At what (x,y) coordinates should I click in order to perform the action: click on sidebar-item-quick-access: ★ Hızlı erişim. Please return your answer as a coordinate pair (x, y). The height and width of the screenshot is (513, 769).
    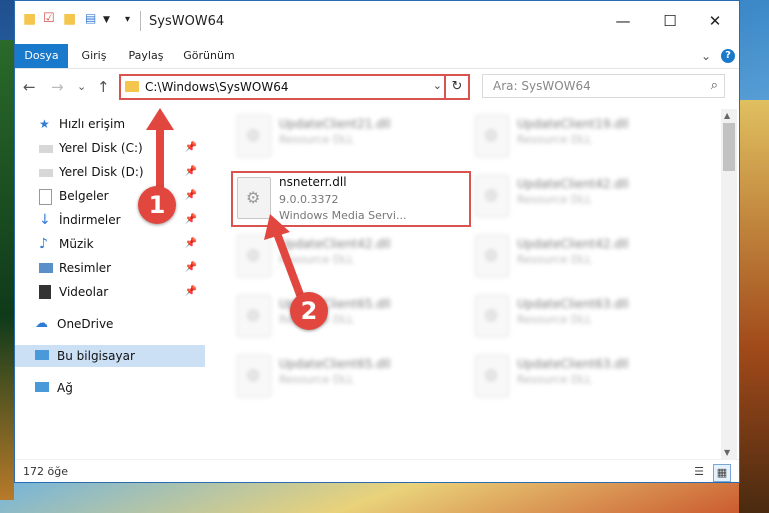
    Looking at the image, I should click on (110, 124).